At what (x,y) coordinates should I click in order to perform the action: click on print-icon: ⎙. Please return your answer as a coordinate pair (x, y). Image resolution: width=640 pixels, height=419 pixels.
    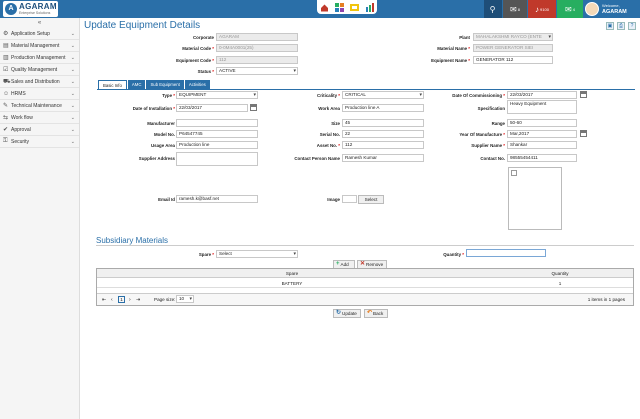
    Looking at the image, I should click on (621, 26).